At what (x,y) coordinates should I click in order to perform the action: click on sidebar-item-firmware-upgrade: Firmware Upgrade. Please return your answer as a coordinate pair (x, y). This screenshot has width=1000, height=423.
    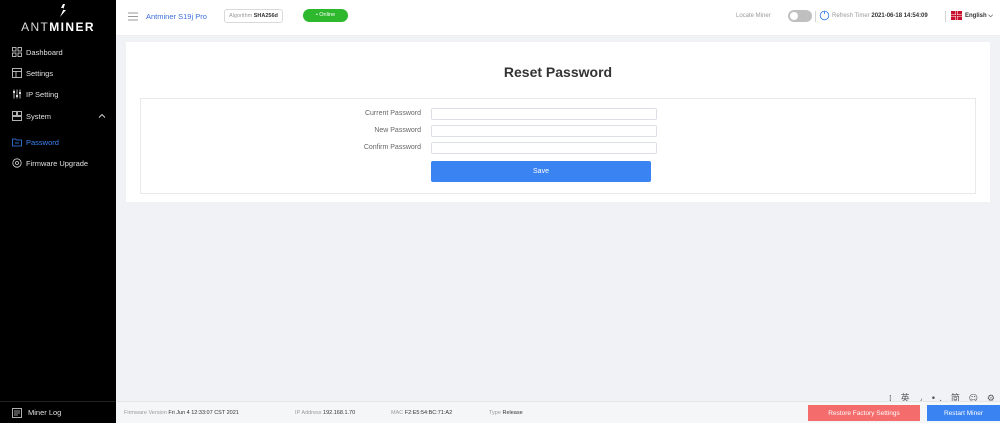
    Looking at the image, I should click on (58, 163).